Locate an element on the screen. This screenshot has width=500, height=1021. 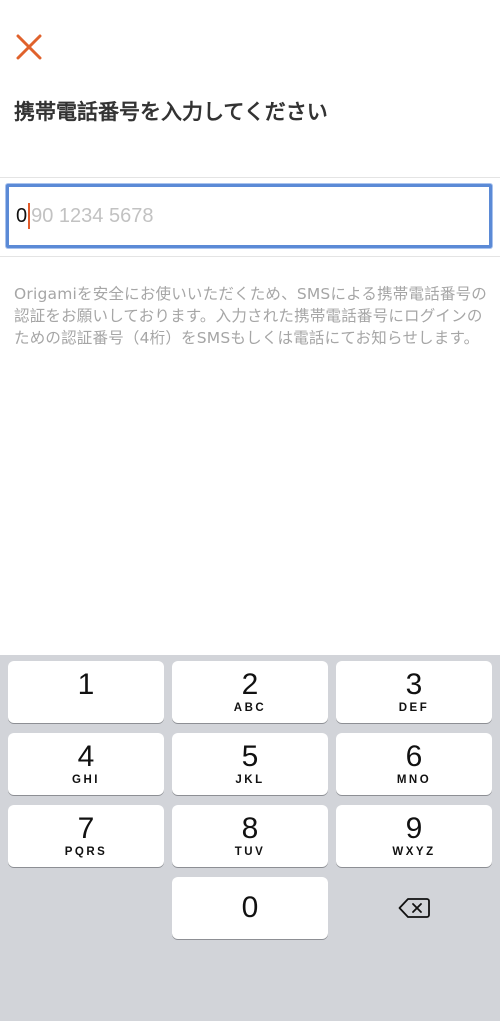
key-letters: GHI is located at coordinates (86, 779).